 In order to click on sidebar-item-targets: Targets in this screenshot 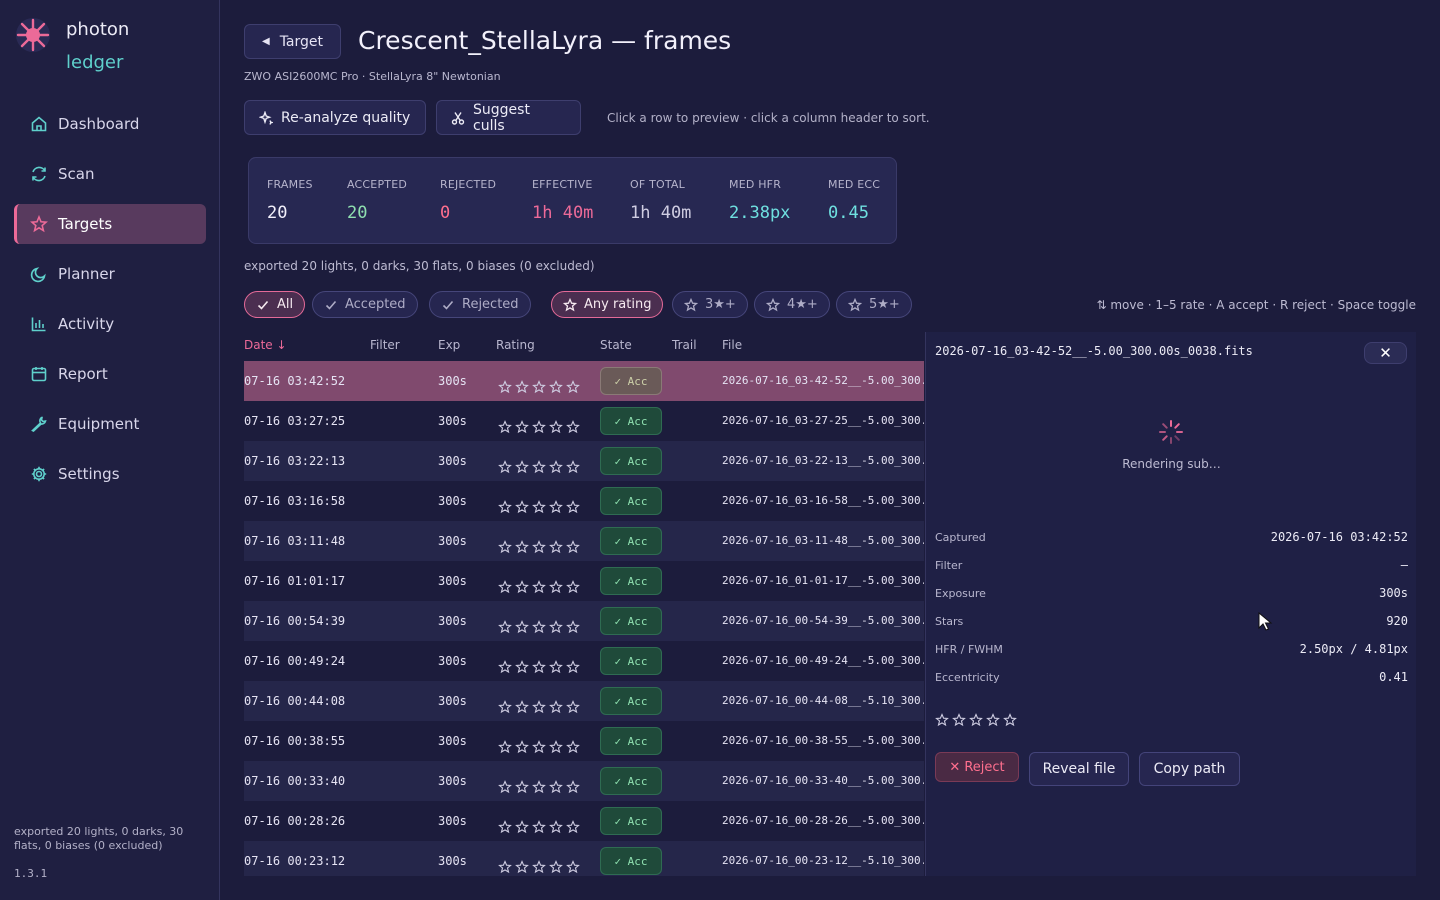, I will do `click(110, 224)`.